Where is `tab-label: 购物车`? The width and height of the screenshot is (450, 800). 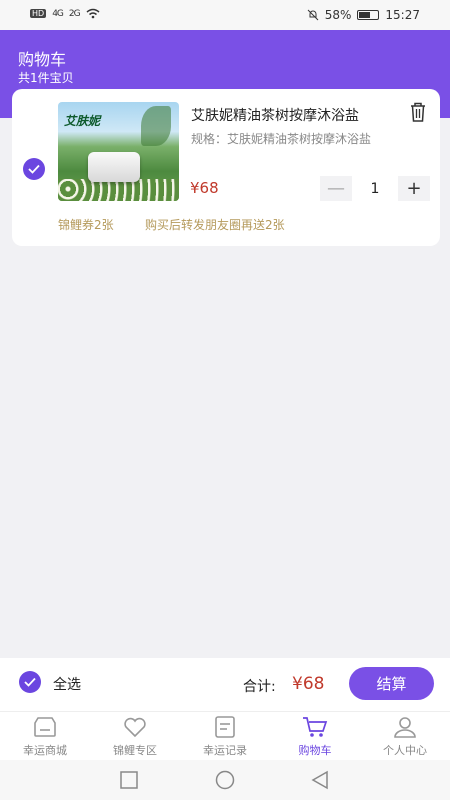
tab-label: 购物车 is located at coordinates (315, 750).